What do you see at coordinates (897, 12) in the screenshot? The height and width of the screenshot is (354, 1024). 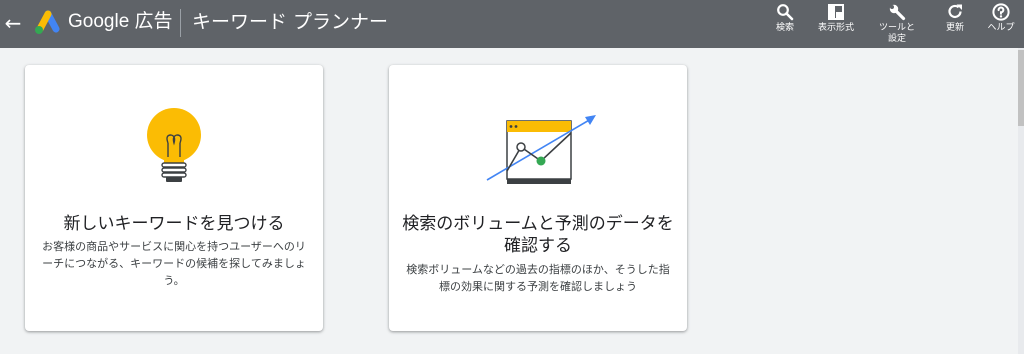 I see `wrench-icon` at bounding box center [897, 12].